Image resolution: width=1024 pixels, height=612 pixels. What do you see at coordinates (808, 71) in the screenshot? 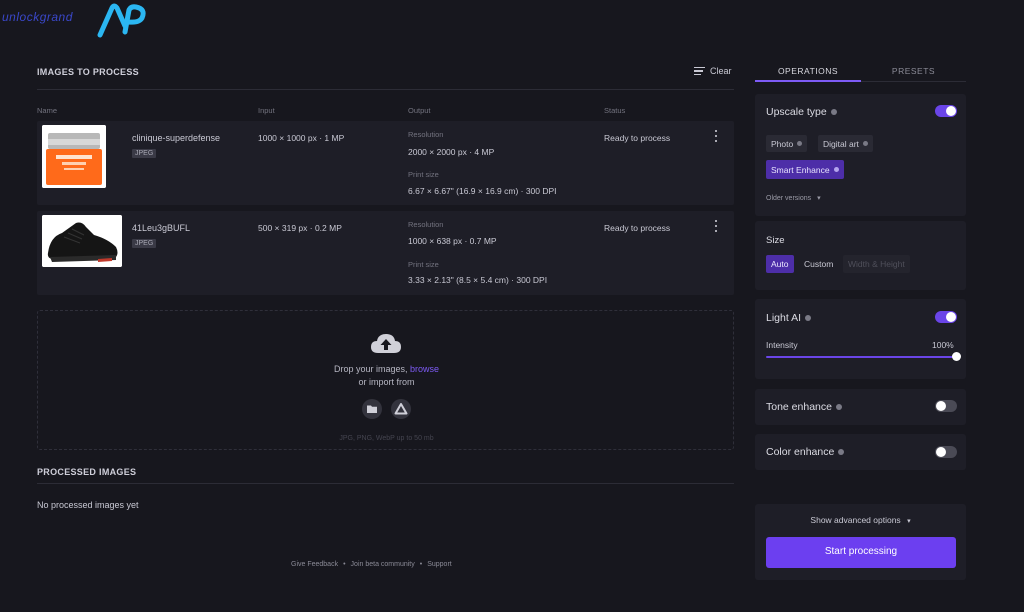
I see `tab-operations: OPERATIONS` at bounding box center [808, 71].